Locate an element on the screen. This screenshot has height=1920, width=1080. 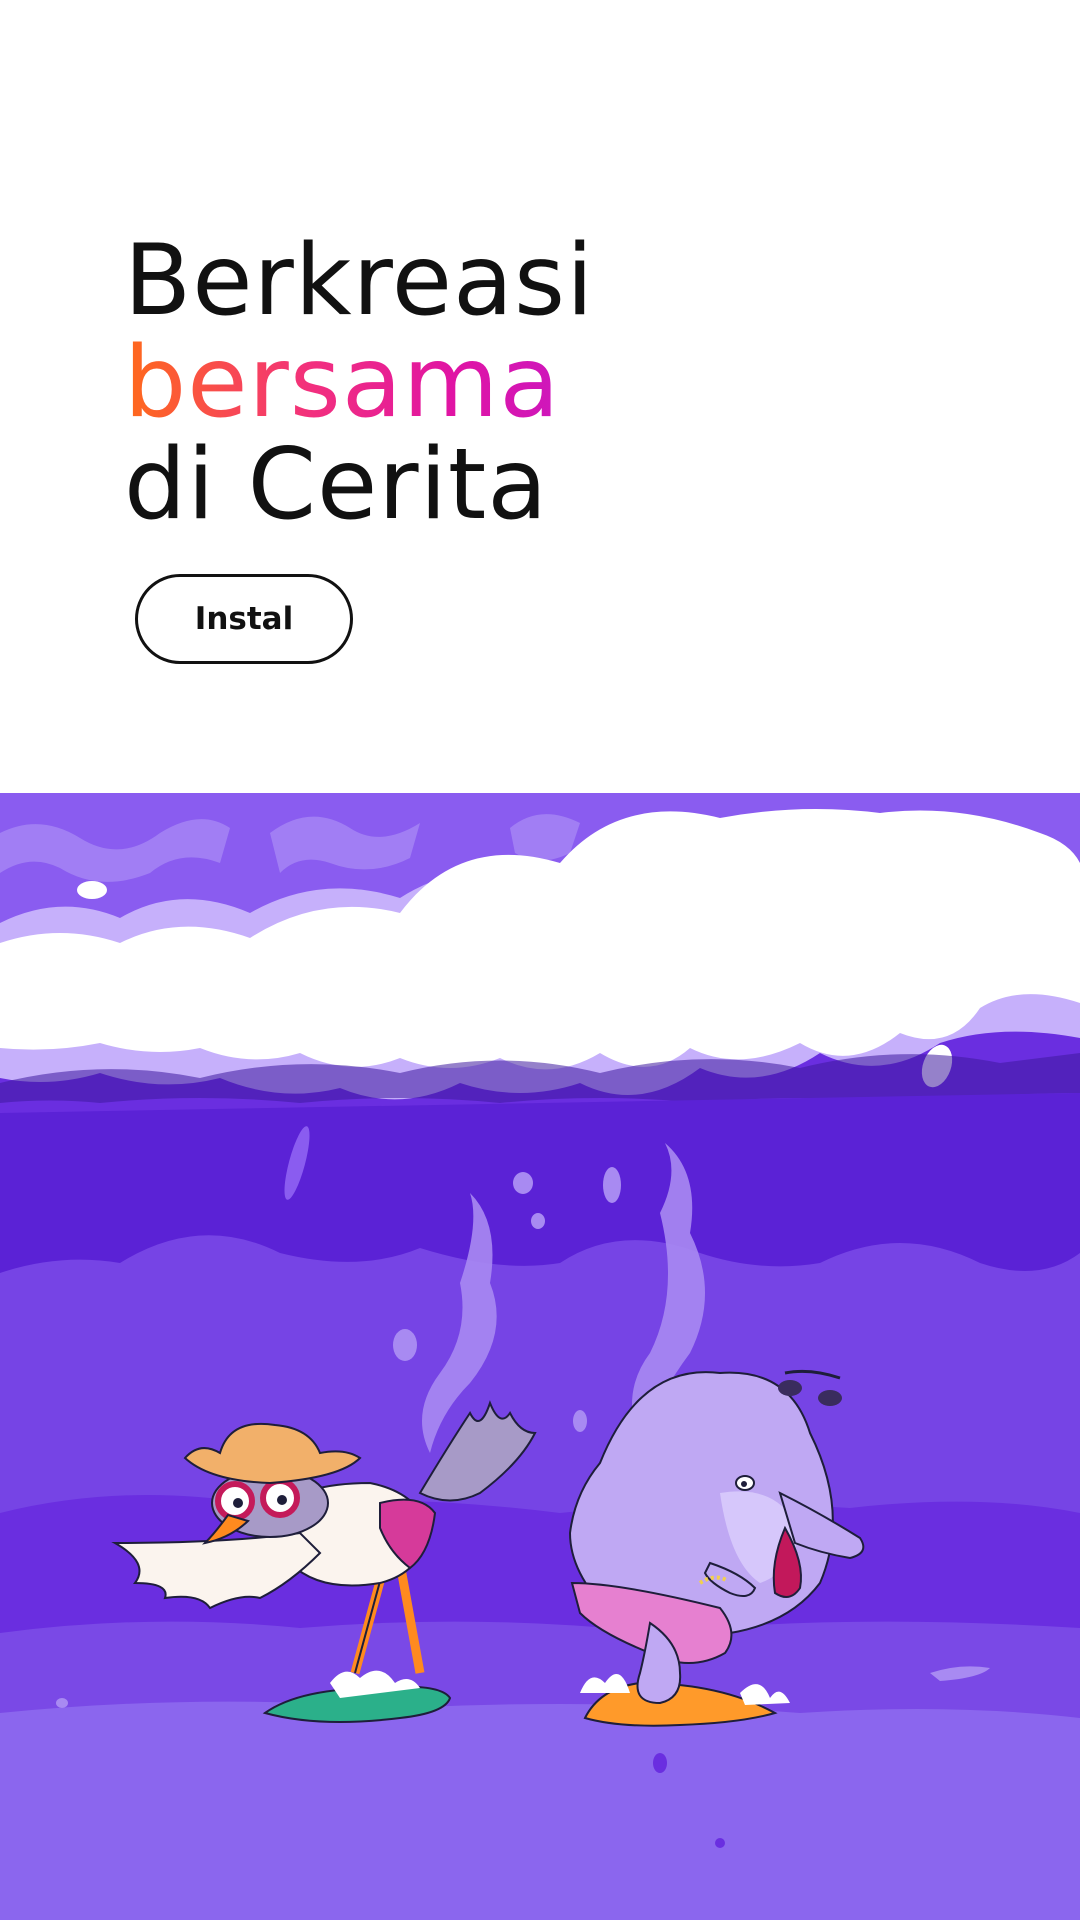
headline-line-1: Berkreasi is located at coordinates (359, 281).